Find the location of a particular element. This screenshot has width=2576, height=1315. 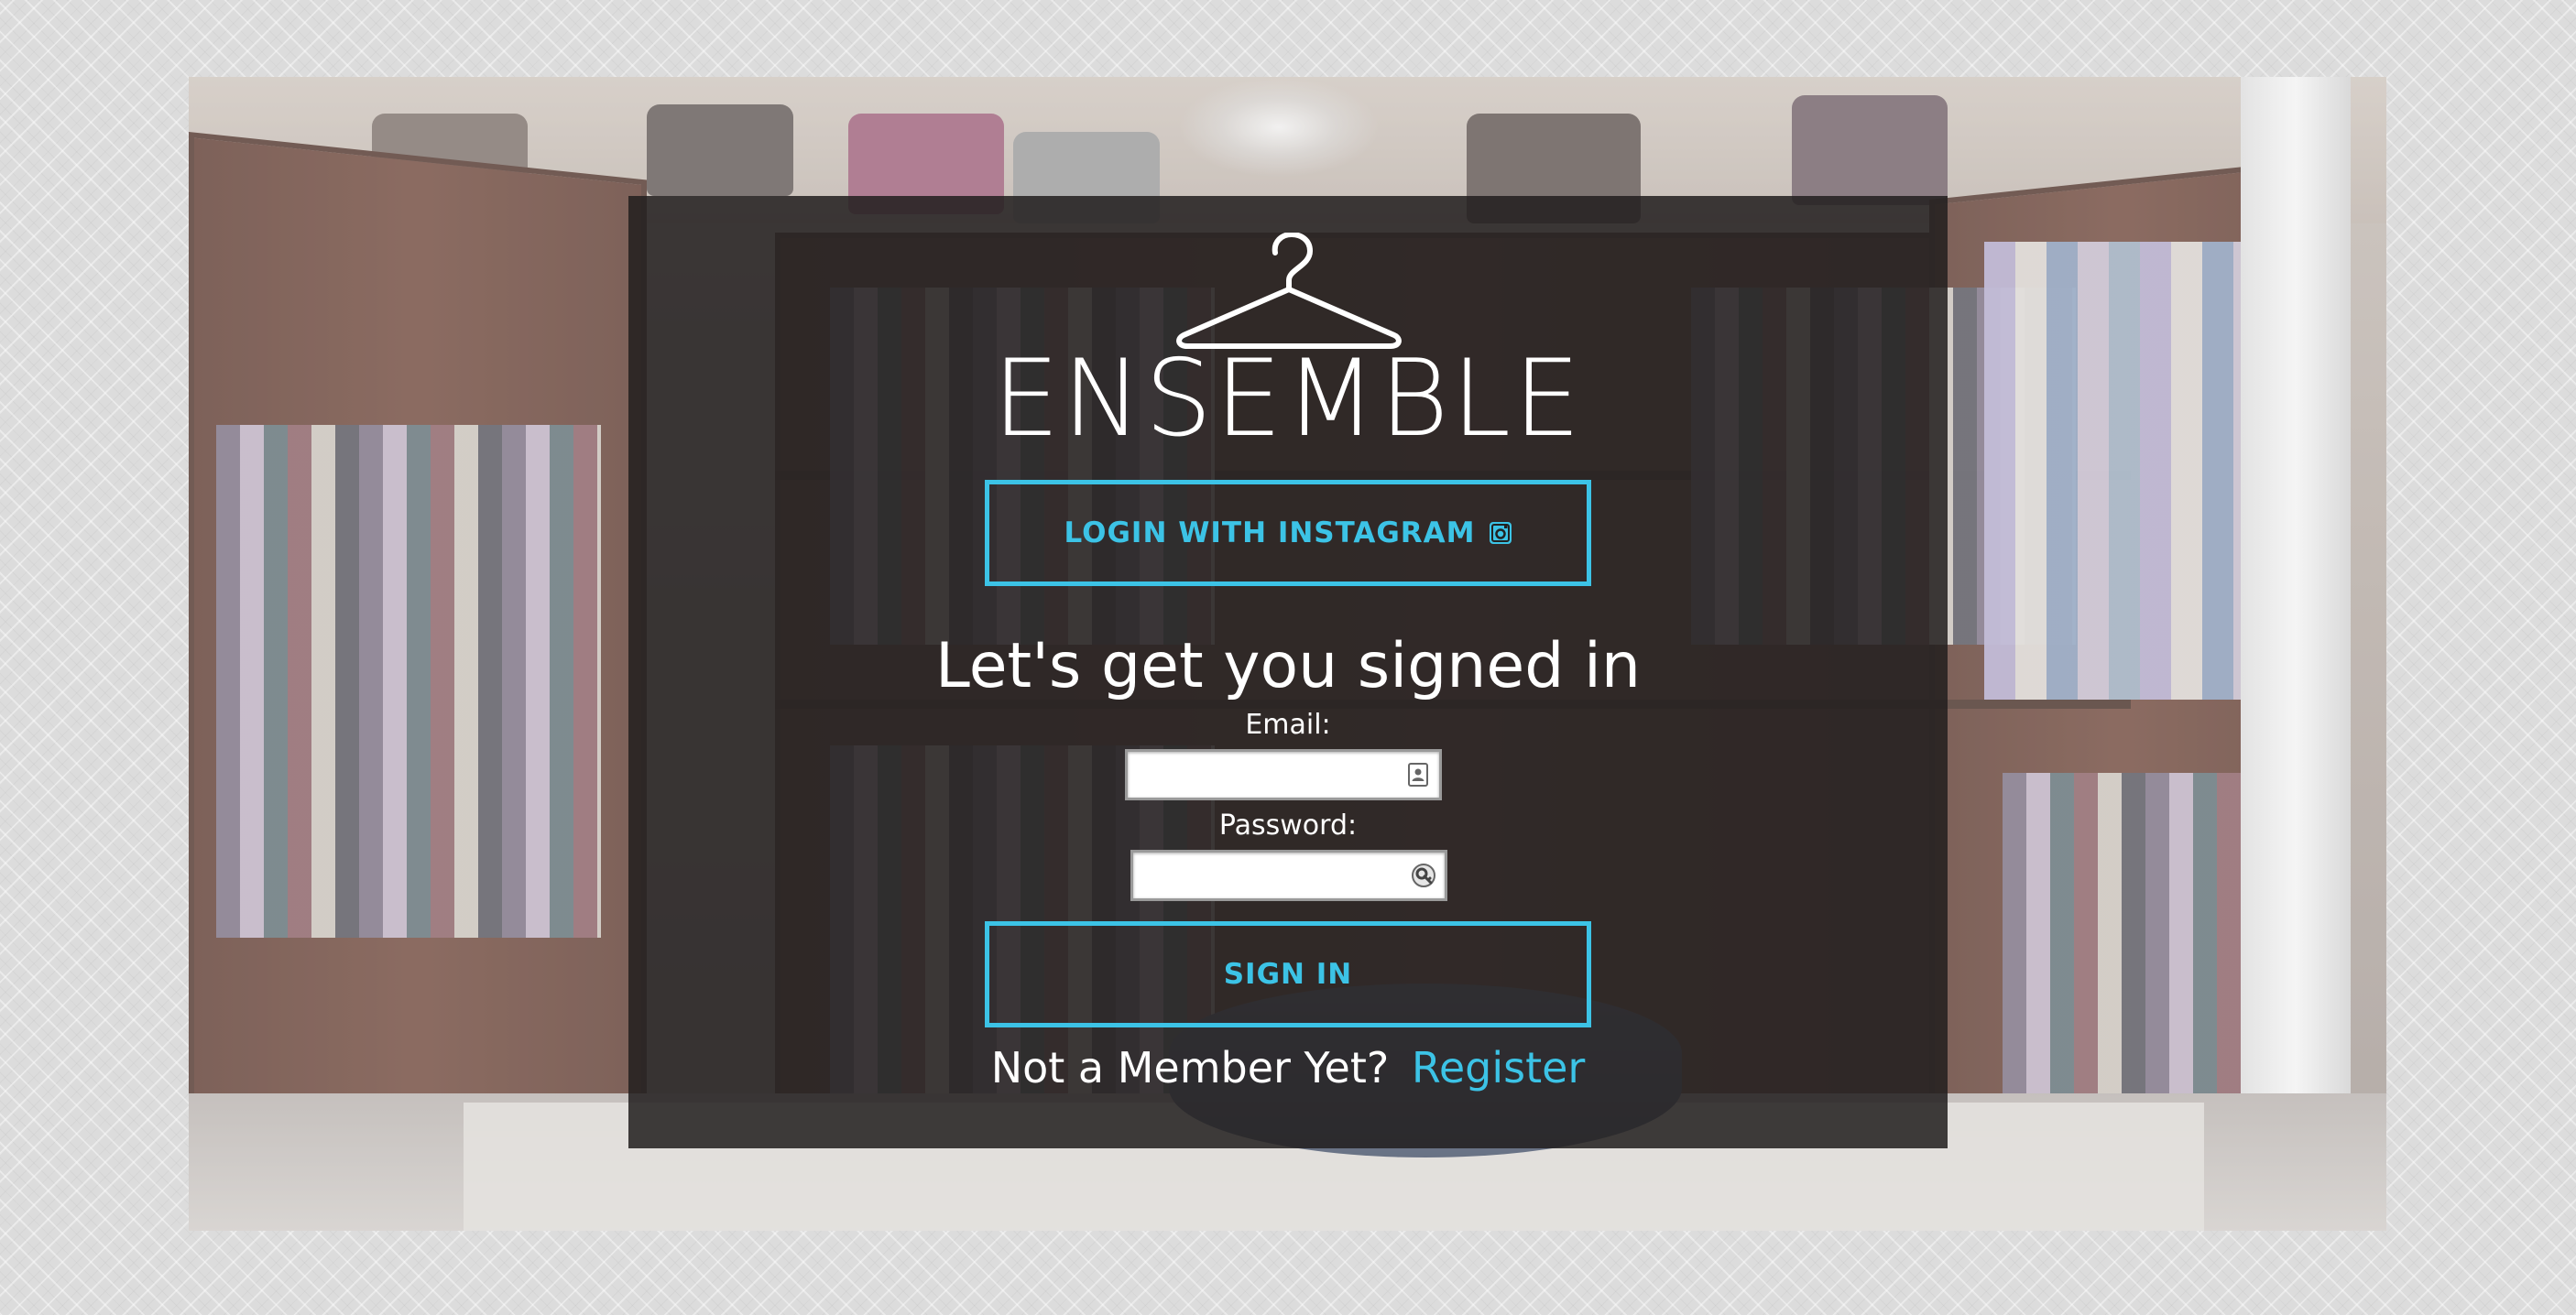

password-field is located at coordinates (1289, 876).